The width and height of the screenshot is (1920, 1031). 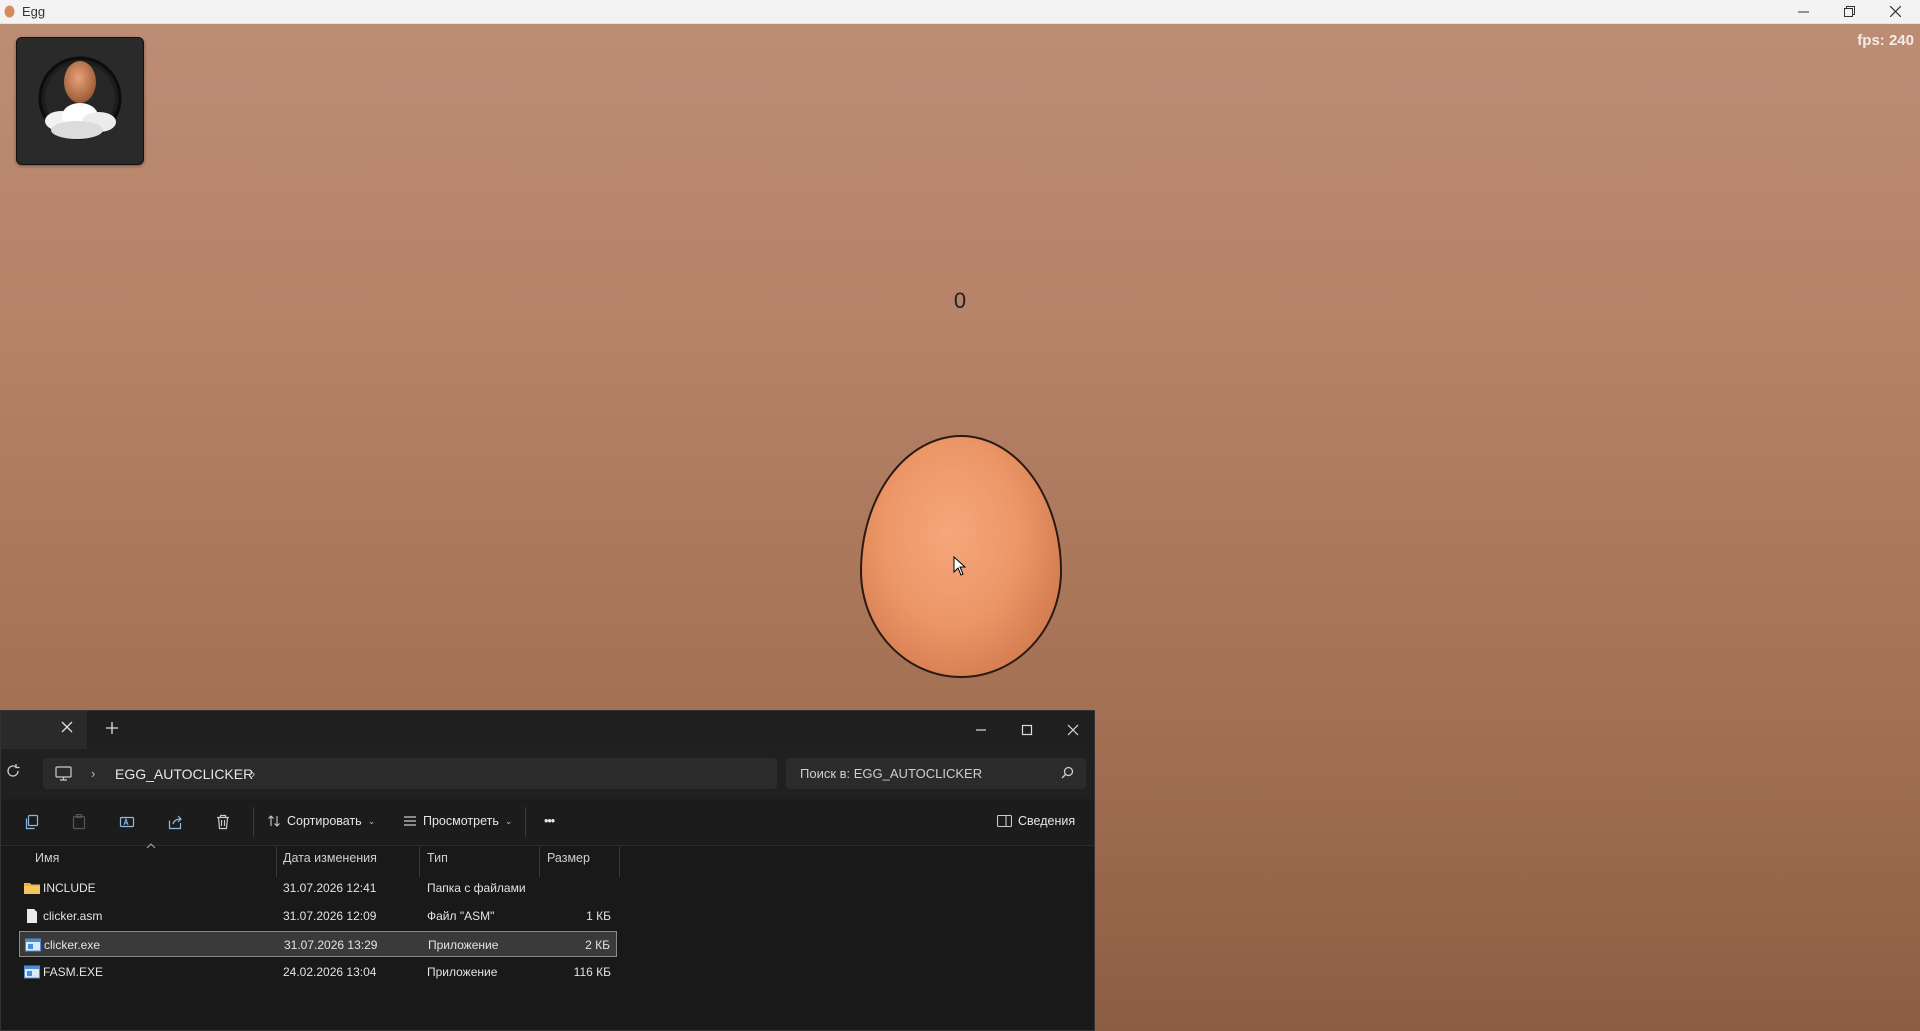 I want to click on close-tab-icon, so click(x=67, y=727).